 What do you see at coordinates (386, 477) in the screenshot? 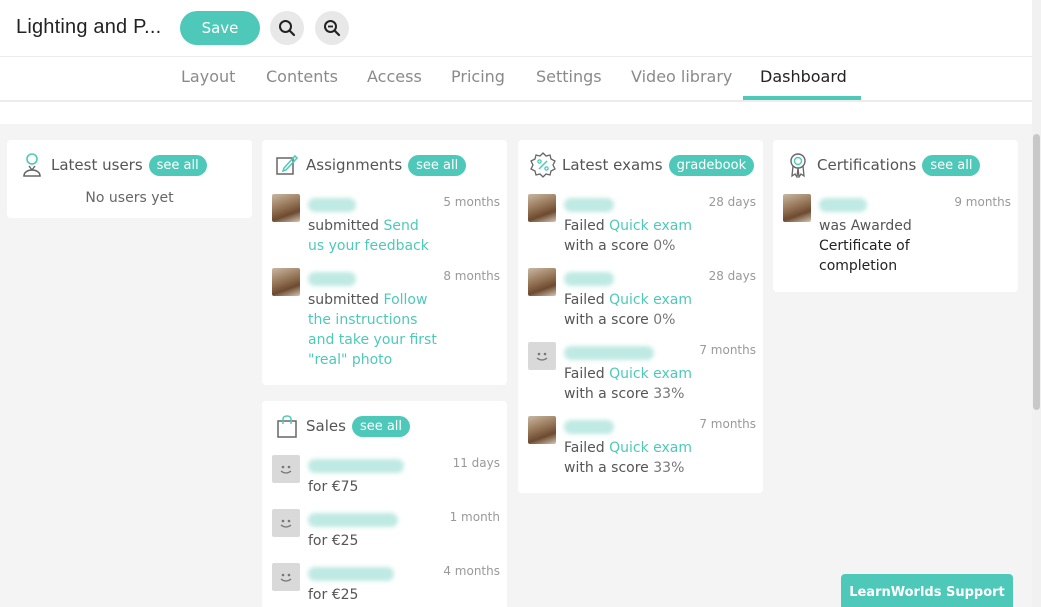
I see `list-item: 11 days for €75` at bounding box center [386, 477].